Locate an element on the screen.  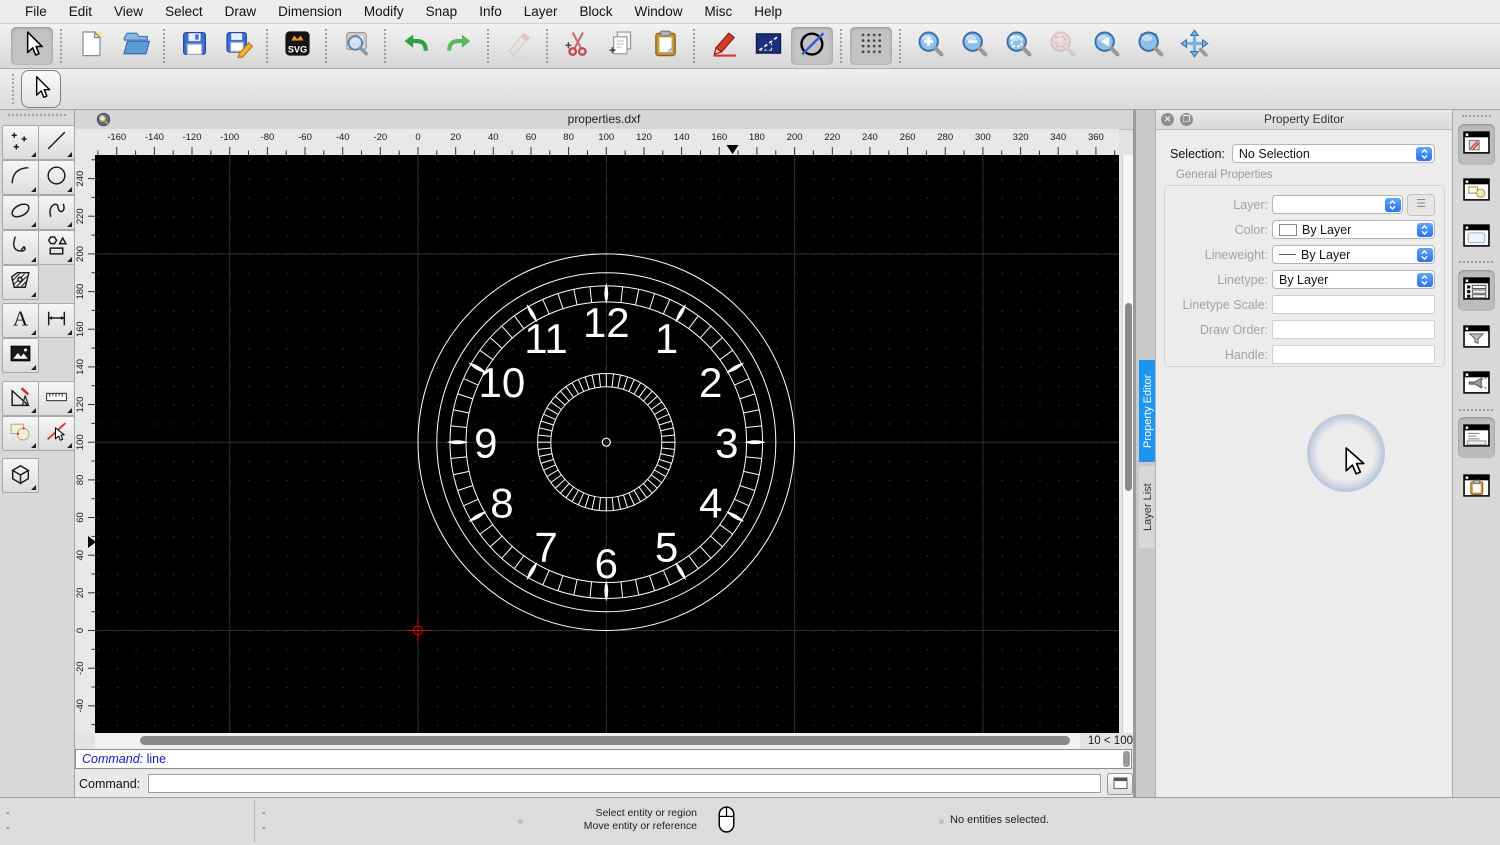
previous-view-button is located at coordinates (1106, 46).